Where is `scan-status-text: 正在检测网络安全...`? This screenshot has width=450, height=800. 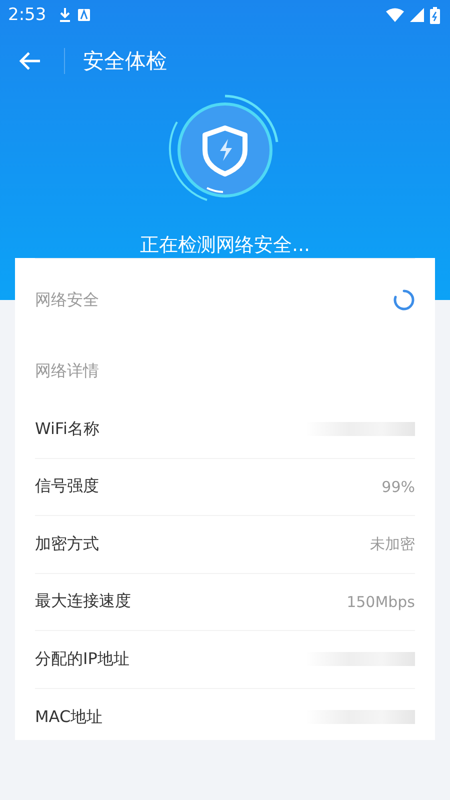
scan-status-text: 正在检测网络安全... is located at coordinates (225, 245).